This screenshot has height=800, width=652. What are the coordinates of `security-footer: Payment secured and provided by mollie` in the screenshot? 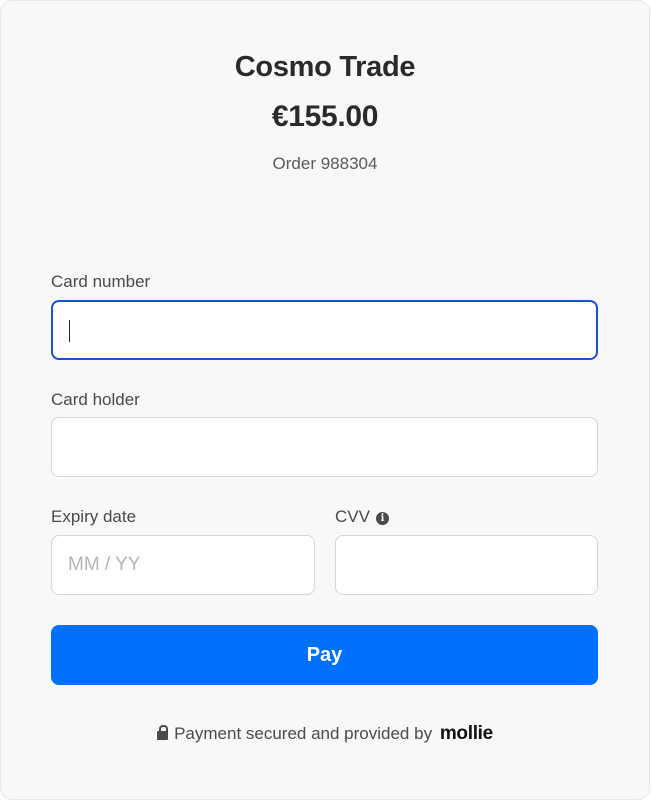 It's located at (325, 734).